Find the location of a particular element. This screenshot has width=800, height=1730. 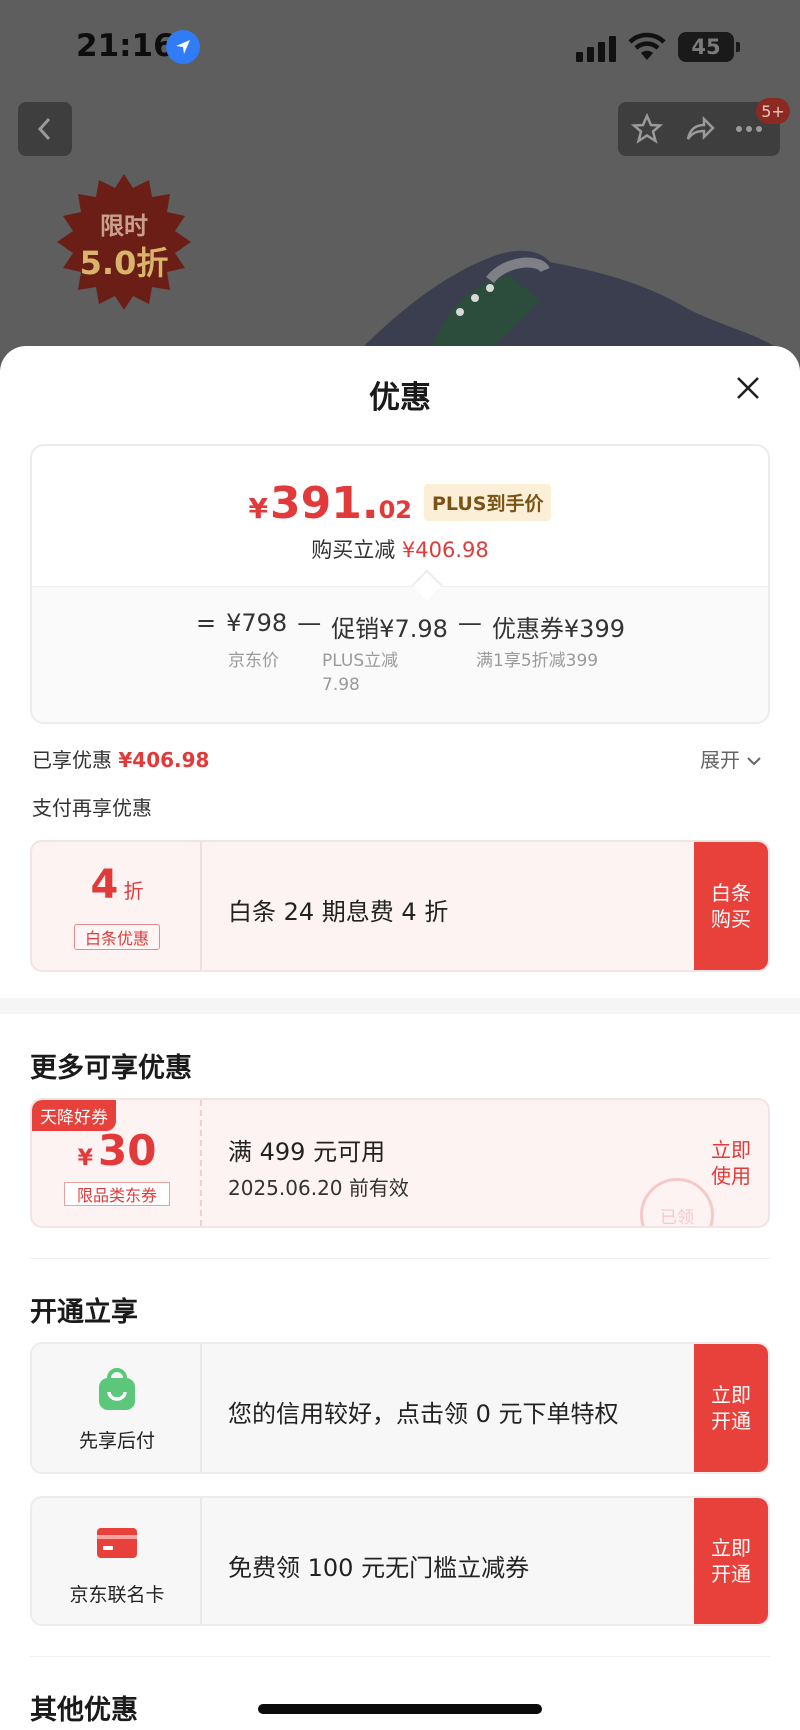

plus-reduce-label: PLUS立减 7.98 is located at coordinates (360, 673).